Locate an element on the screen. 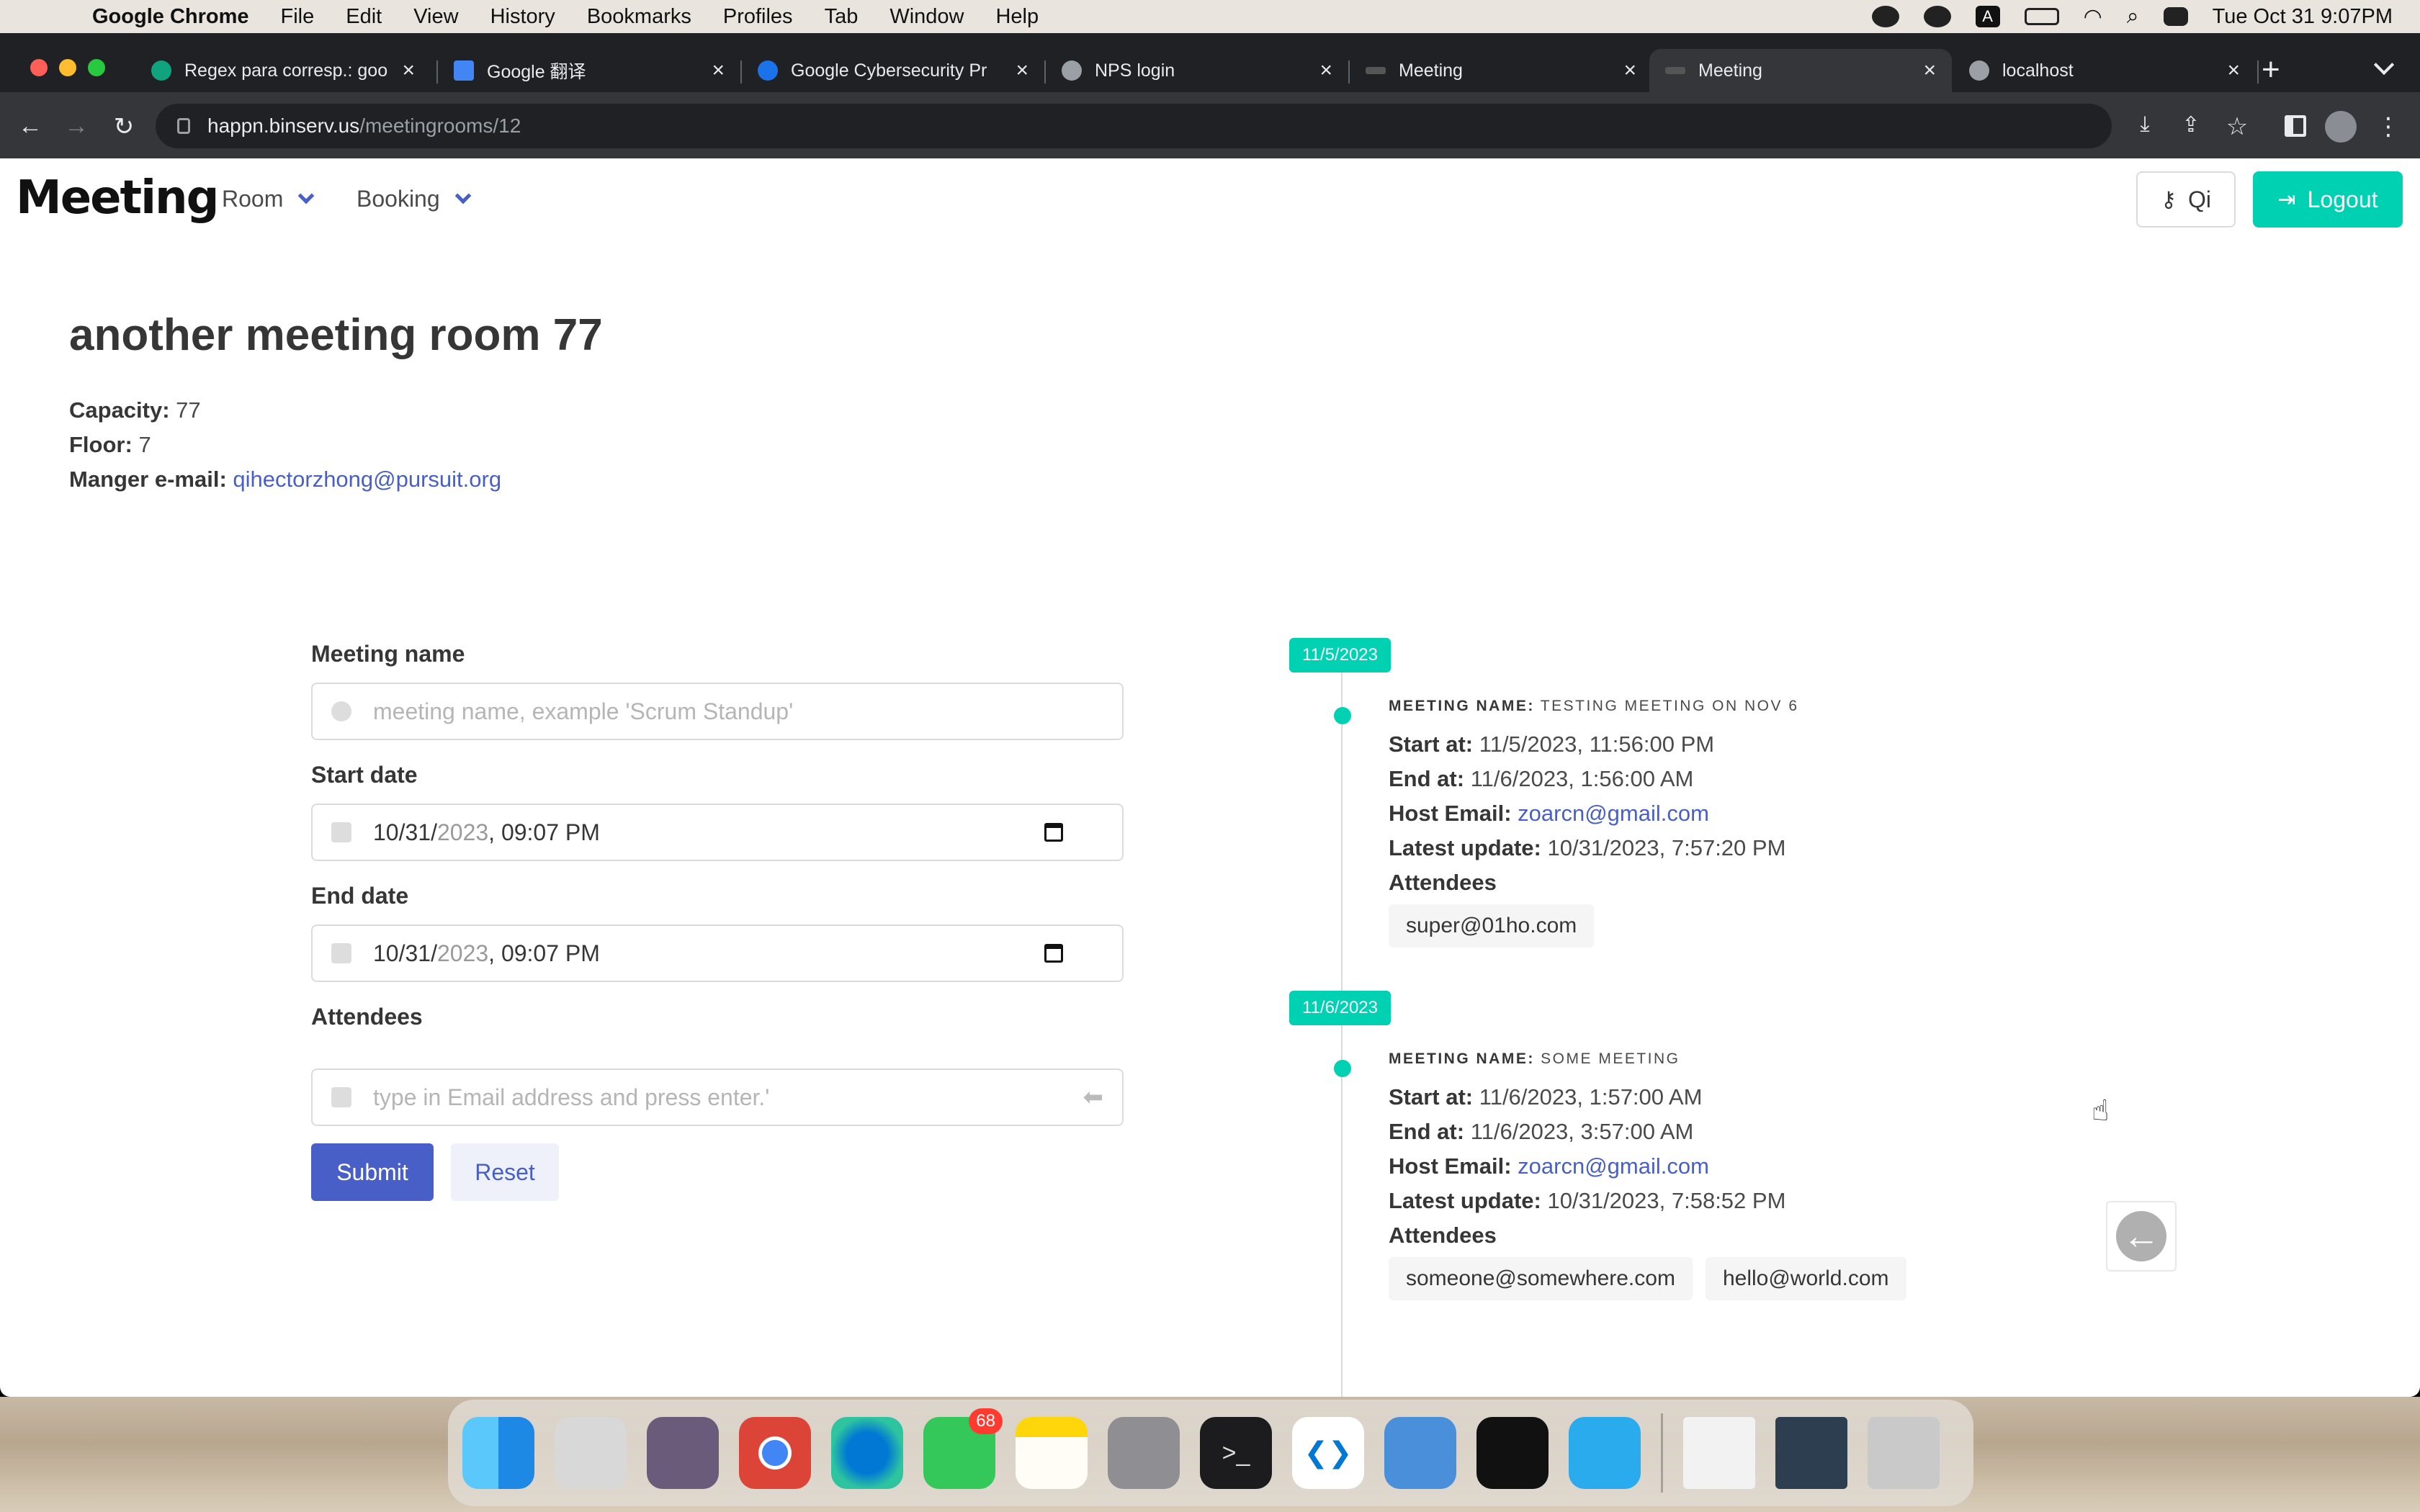  screenshot-stack-icon is located at coordinates (1811, 1453).